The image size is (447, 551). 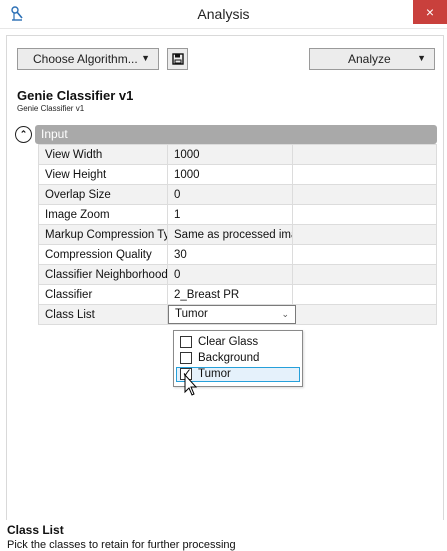 I want to click on property-value: 1, so click(x=230, y=214).